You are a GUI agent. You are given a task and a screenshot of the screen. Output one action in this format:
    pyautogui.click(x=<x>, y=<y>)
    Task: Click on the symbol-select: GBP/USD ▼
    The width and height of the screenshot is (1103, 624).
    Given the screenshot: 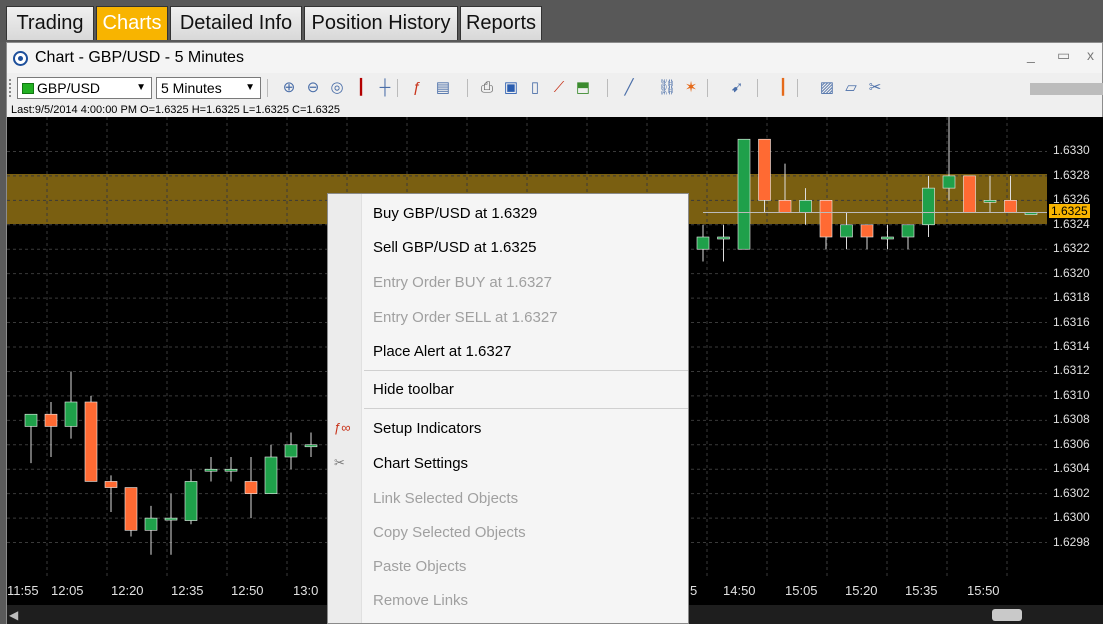 What is the action you would take?
    pyautogui.click(x=84, y=88)
    